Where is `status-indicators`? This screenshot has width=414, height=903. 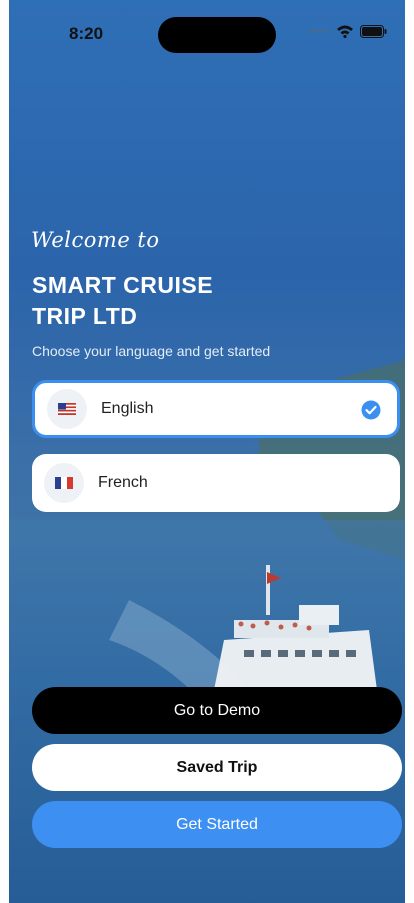 status-indicators is located at coordinates (347, 31).